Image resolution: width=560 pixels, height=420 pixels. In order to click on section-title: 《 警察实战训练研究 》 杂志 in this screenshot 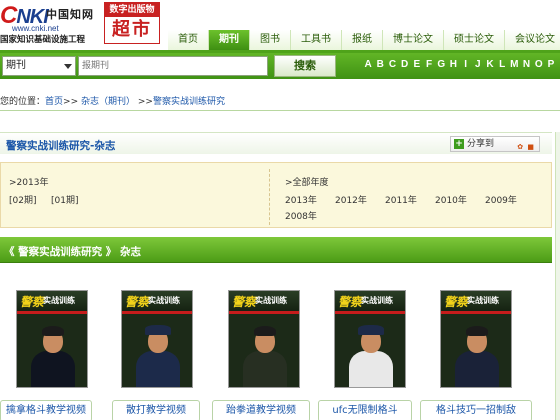, I will do `click(72, 252)`.